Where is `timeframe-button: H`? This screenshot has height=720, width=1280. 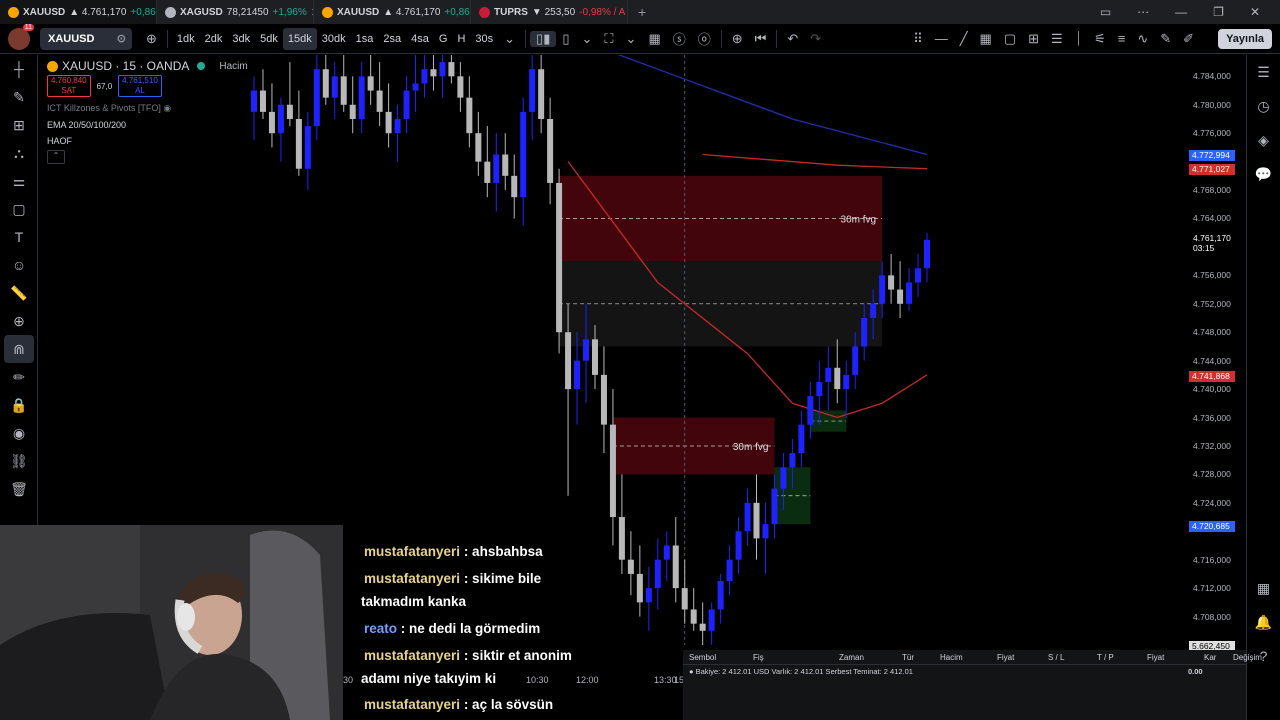
timeframe-button: H is located at coordinates (461, 39).